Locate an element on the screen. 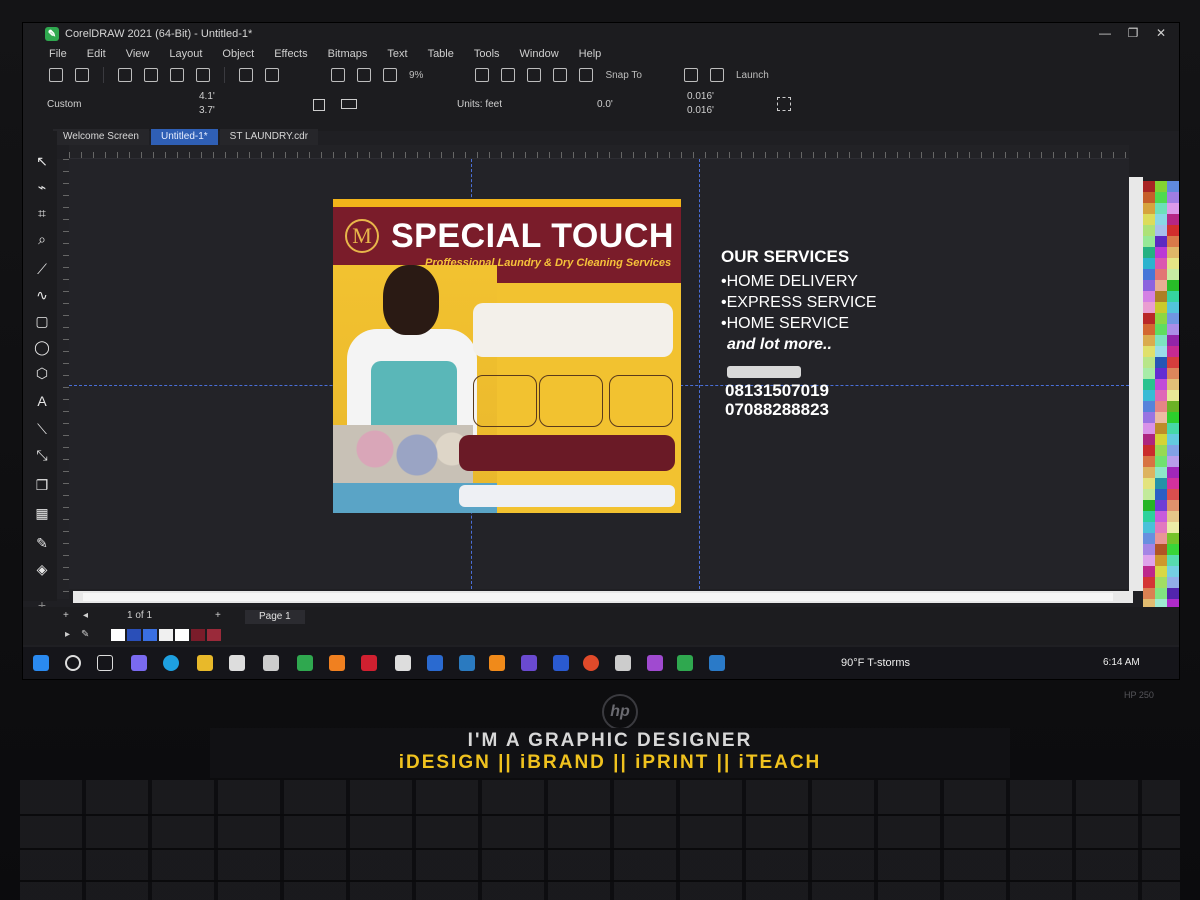  file-explorer-icon is located at coordinates (205, 663).